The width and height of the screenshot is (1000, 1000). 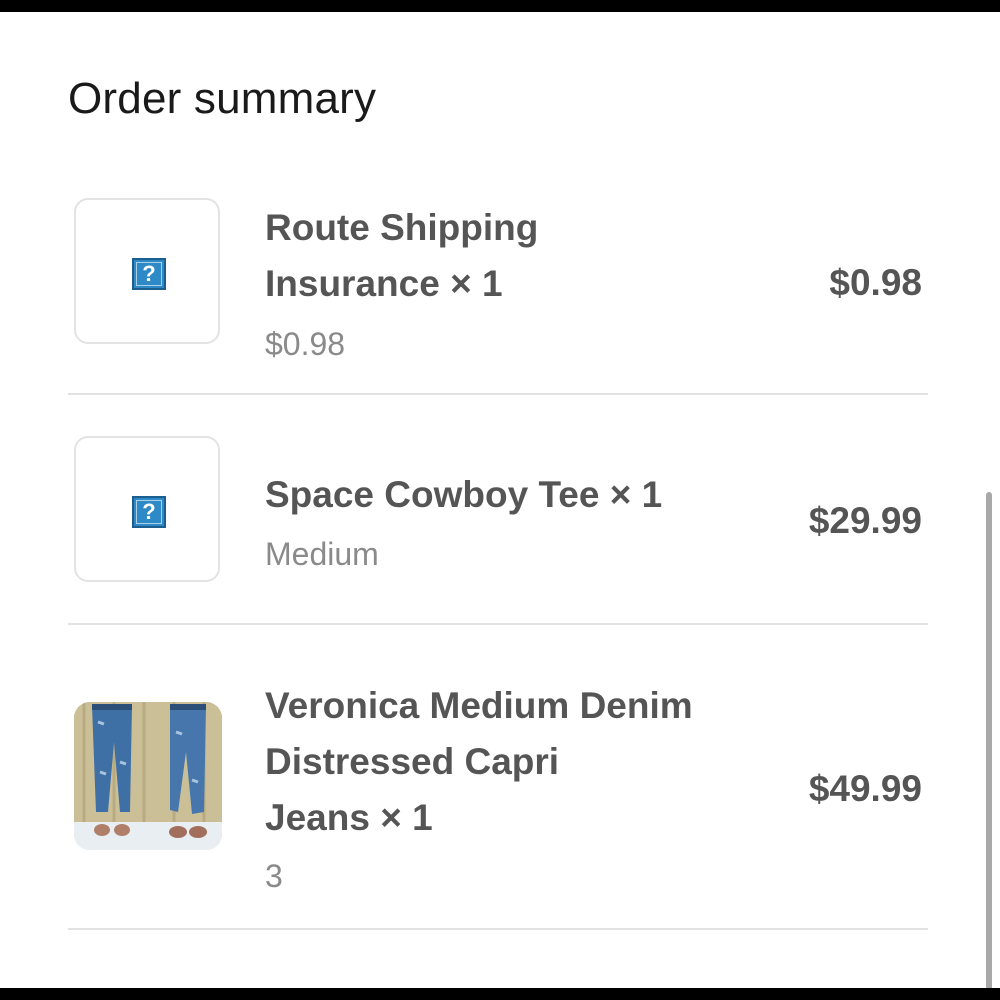 What do you see at coordinates (865, 788) in the screenshot?
I see `product-price: $49.99` at bounding box center [865, 788].